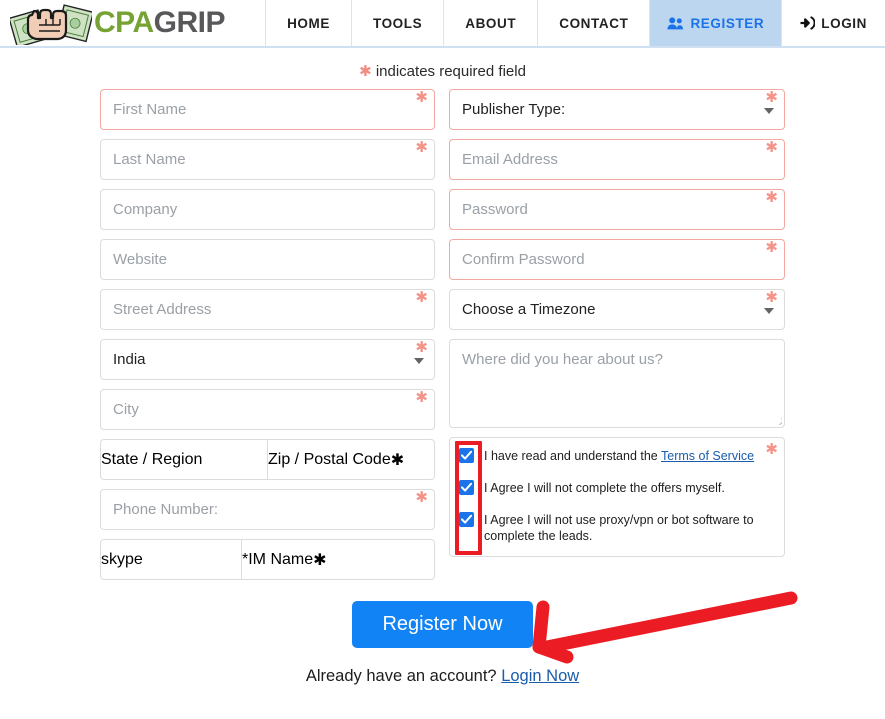 The width and height of the screenshot is (885, 719). I want to click on phone-field: Phone Number: ✱, so click(267, 509).